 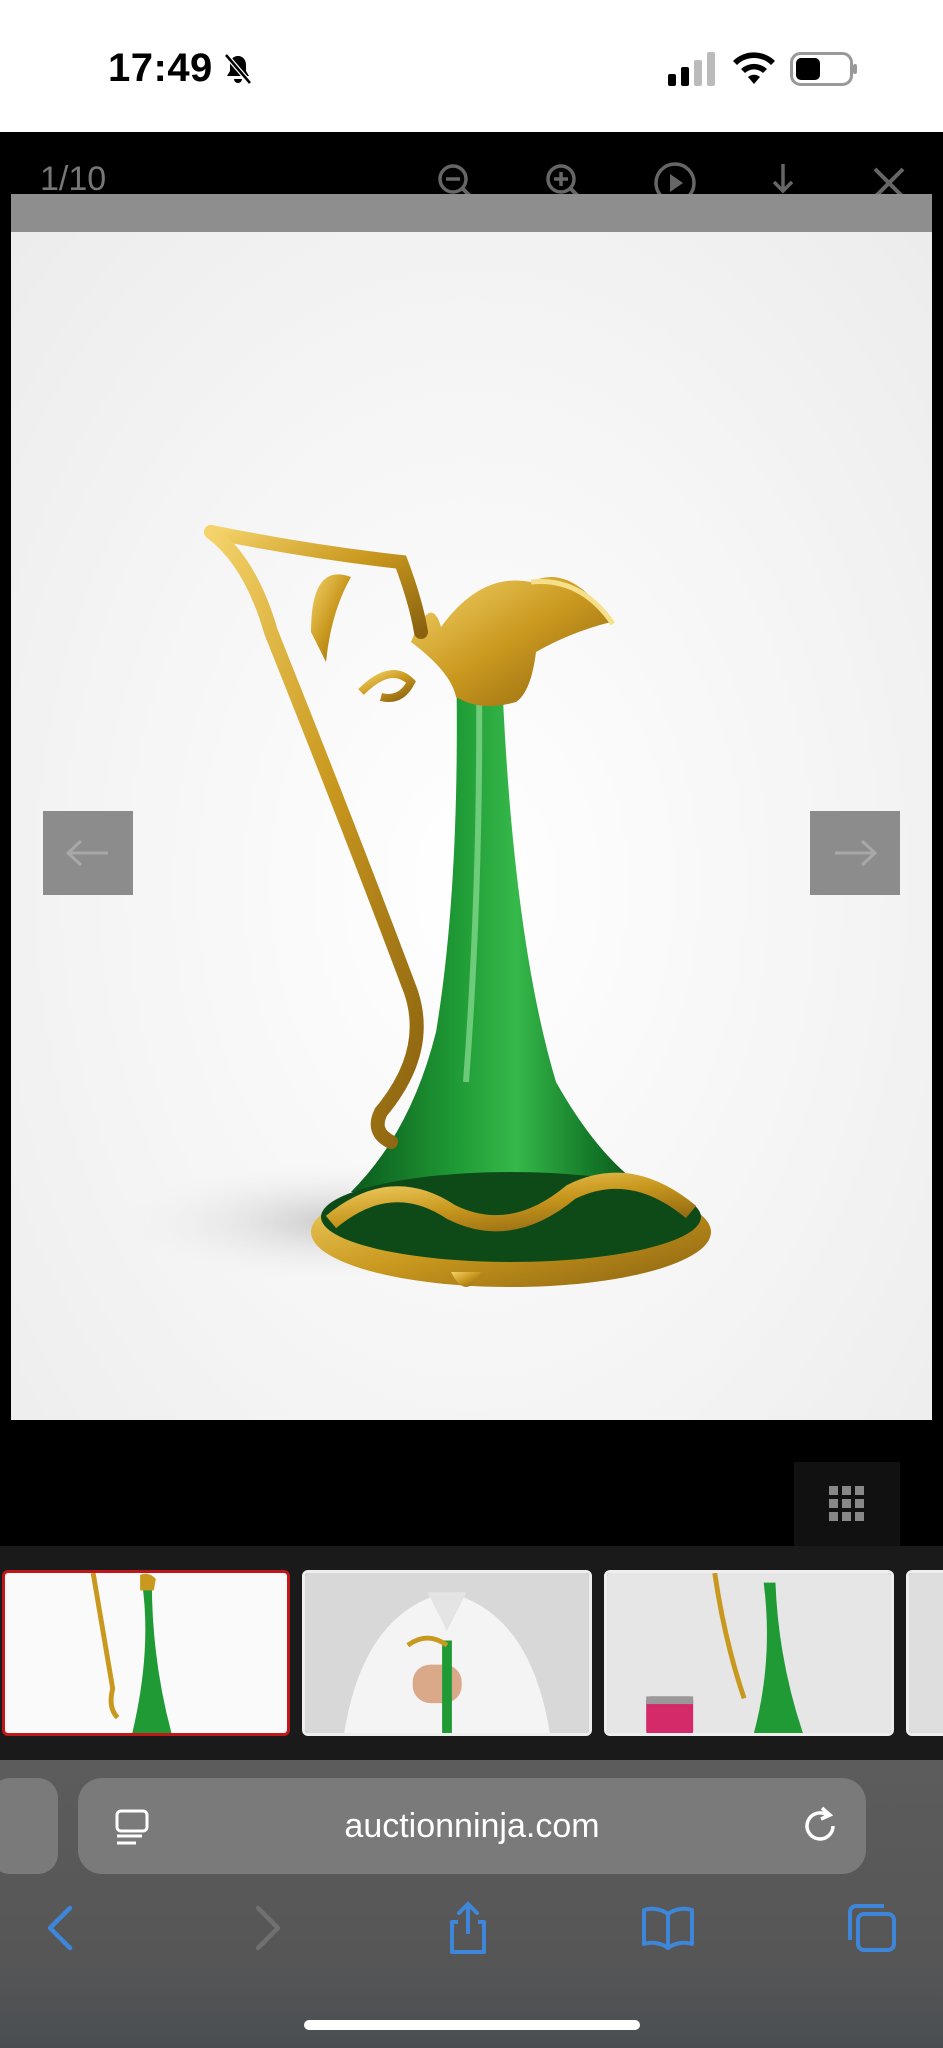 I want to click on arrow-left-icon, so click(x=86, y=853).